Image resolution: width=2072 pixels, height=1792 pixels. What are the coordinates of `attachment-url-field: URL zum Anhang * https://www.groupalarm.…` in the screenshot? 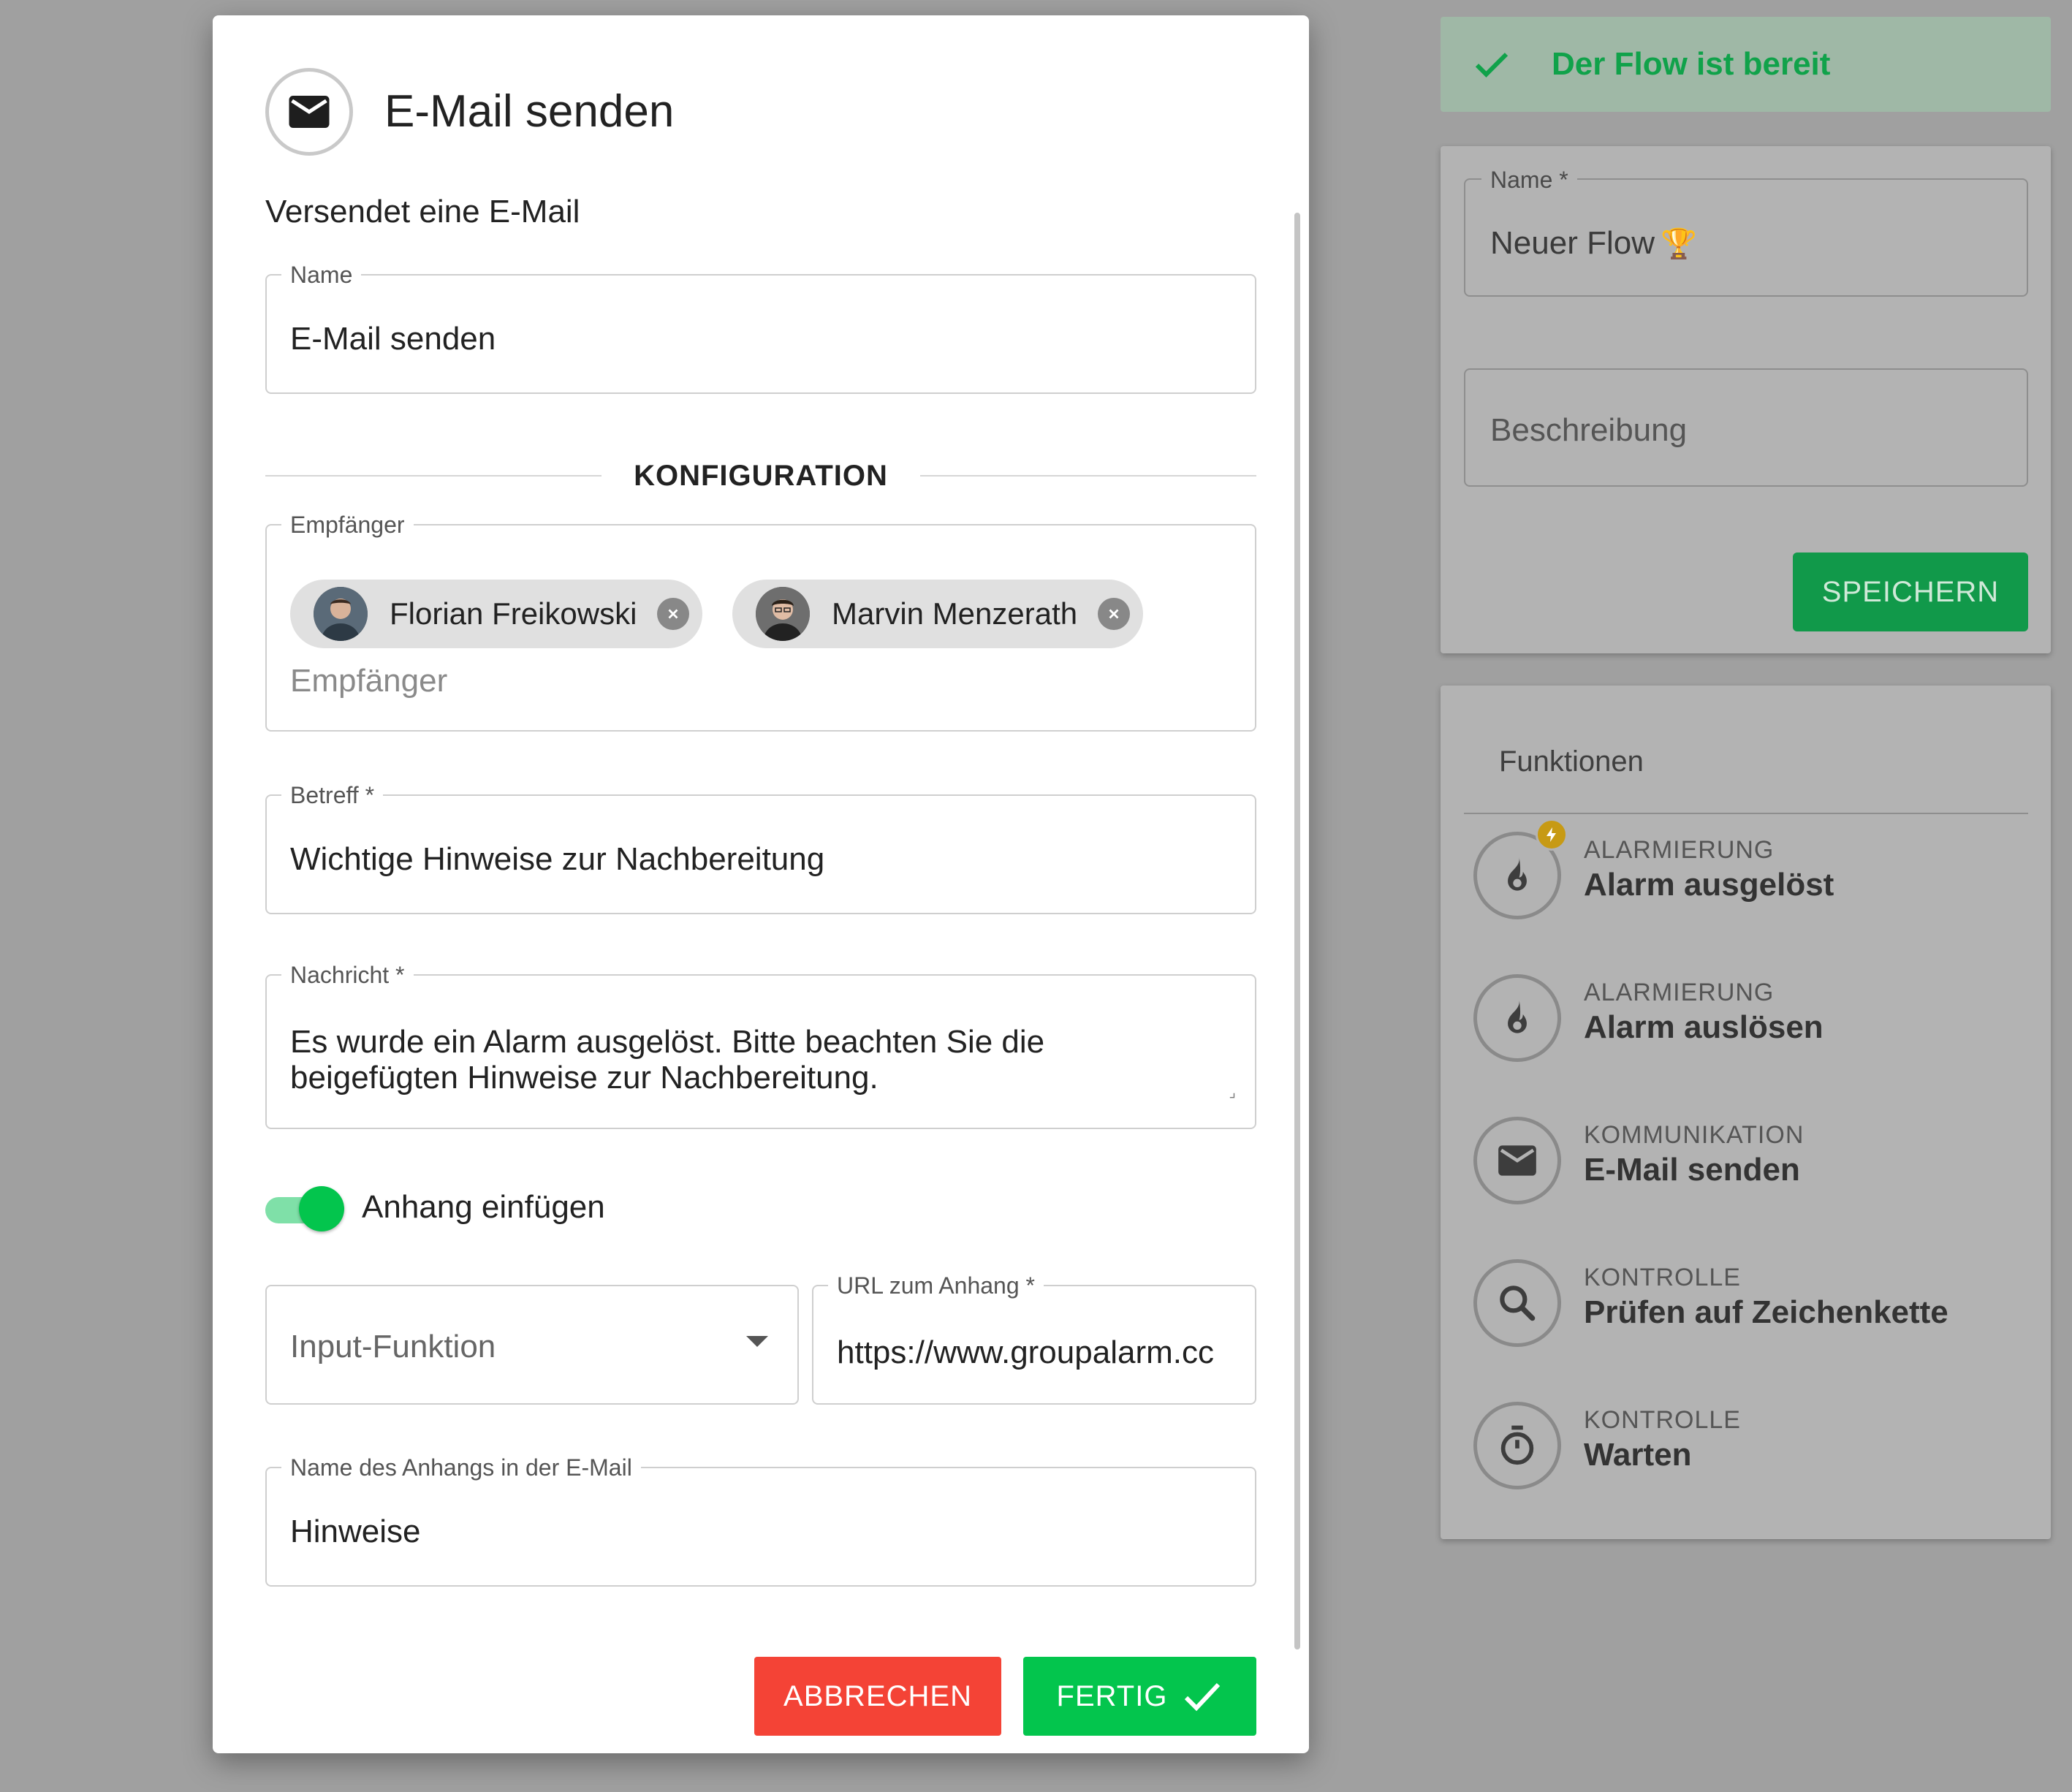 It's located at (1034, 1338).